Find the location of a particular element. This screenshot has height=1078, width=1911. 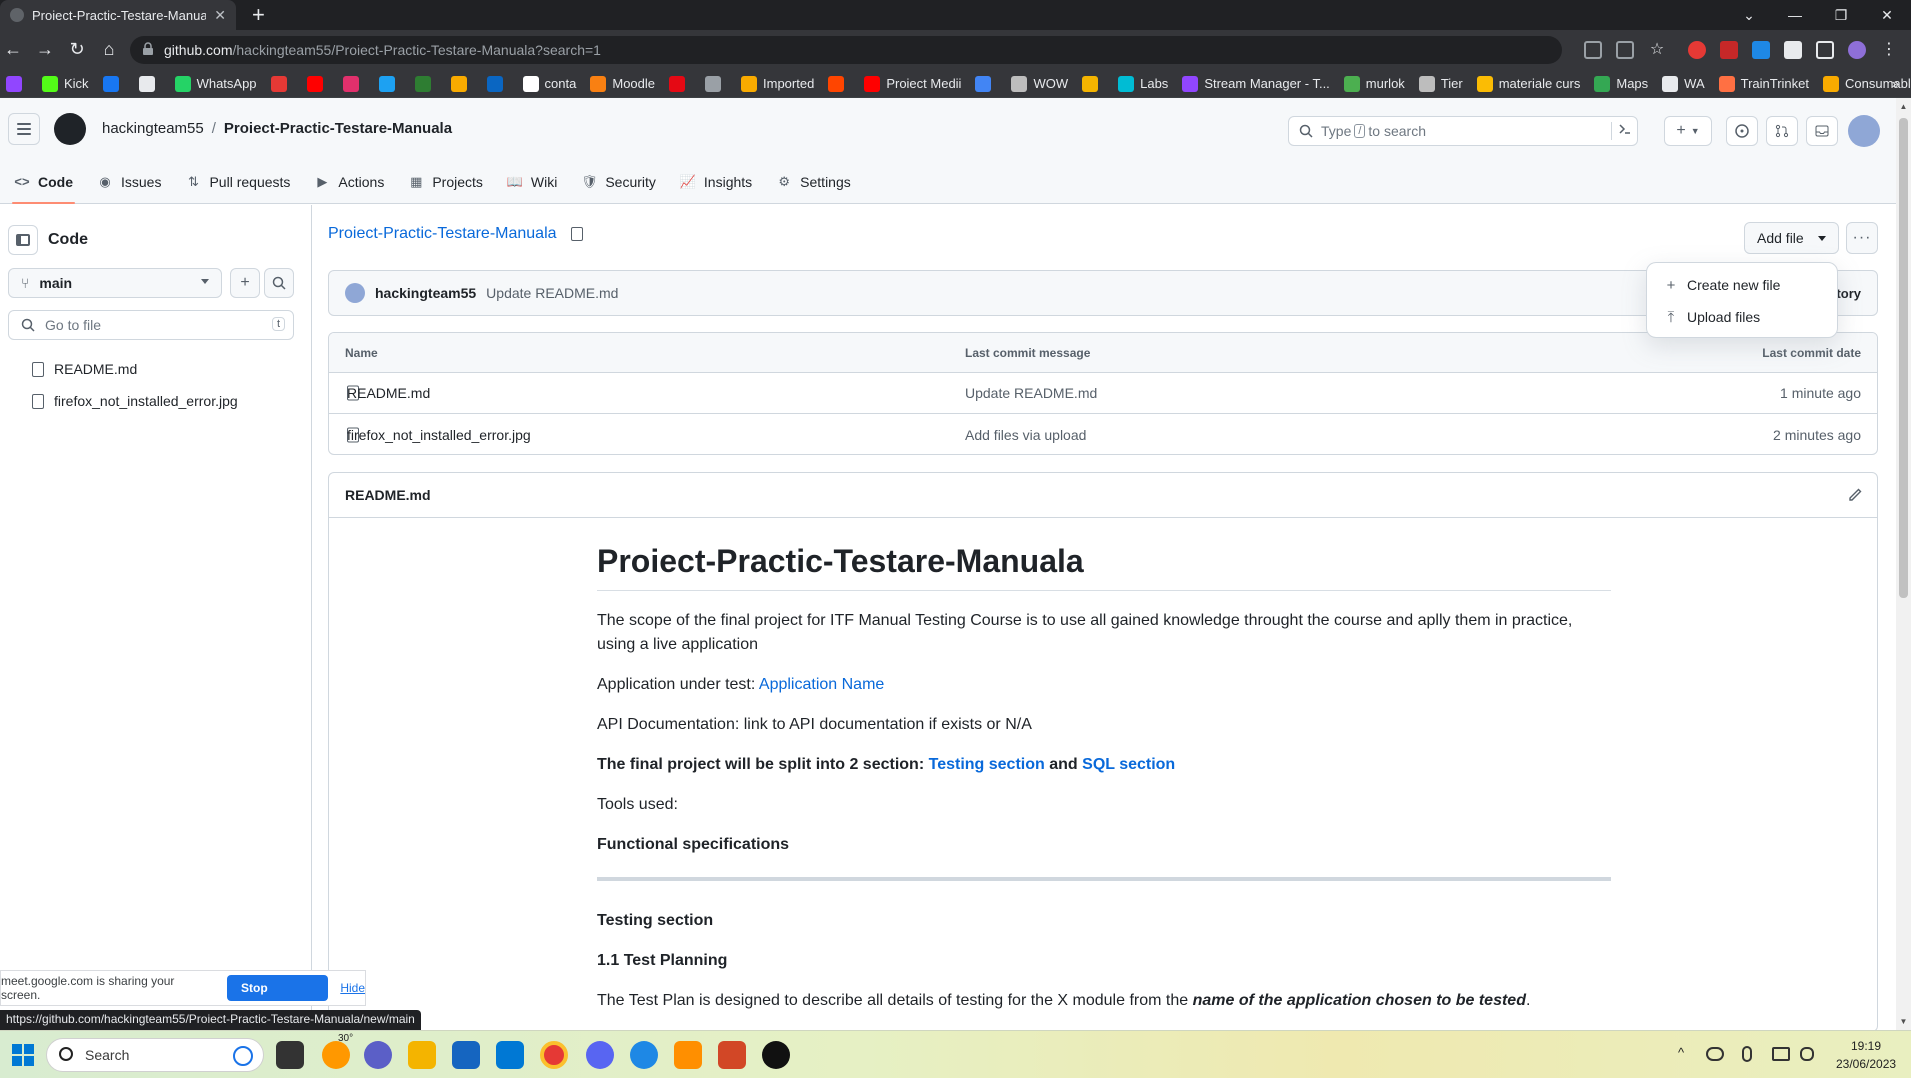

testing-section-link: Testing section is located at coordinates (987, 764).